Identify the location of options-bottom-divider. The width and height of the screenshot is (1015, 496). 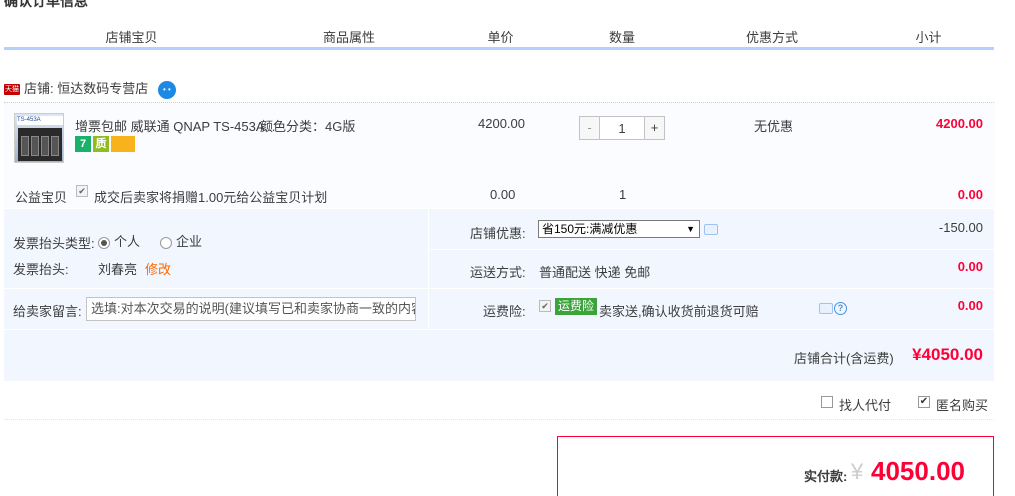
(499, 419).